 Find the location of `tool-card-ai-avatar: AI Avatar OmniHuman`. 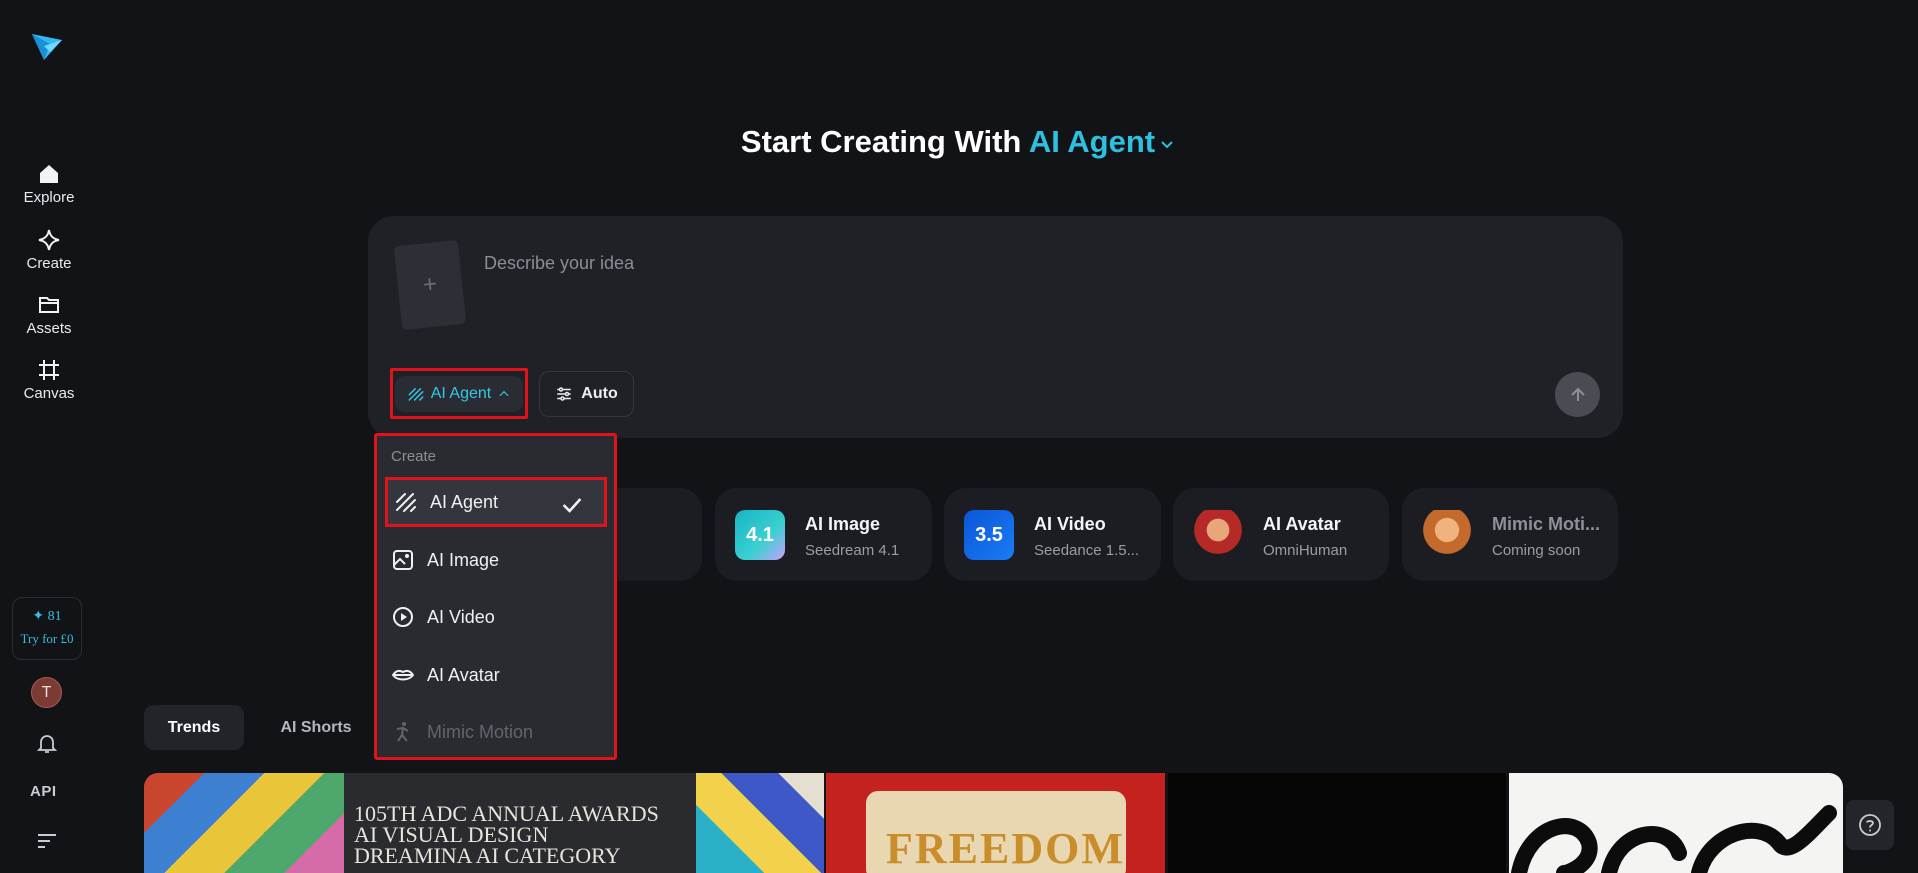

tool-card-ai-avatar: AI Avatar OmniHuman is located at coordinates (1281, 534).